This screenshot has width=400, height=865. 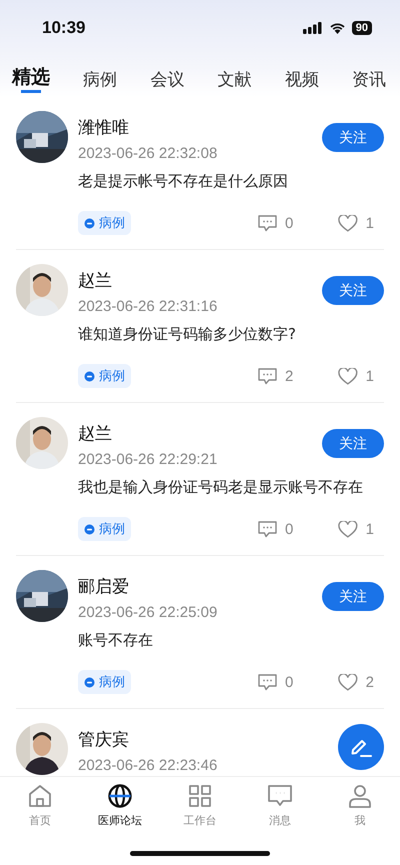 What do you see at coordinates (183, 181) in the screenshot?
I see `post-text: 老是提示帐号不存在是什么原因` at bounding box center [183, 181].